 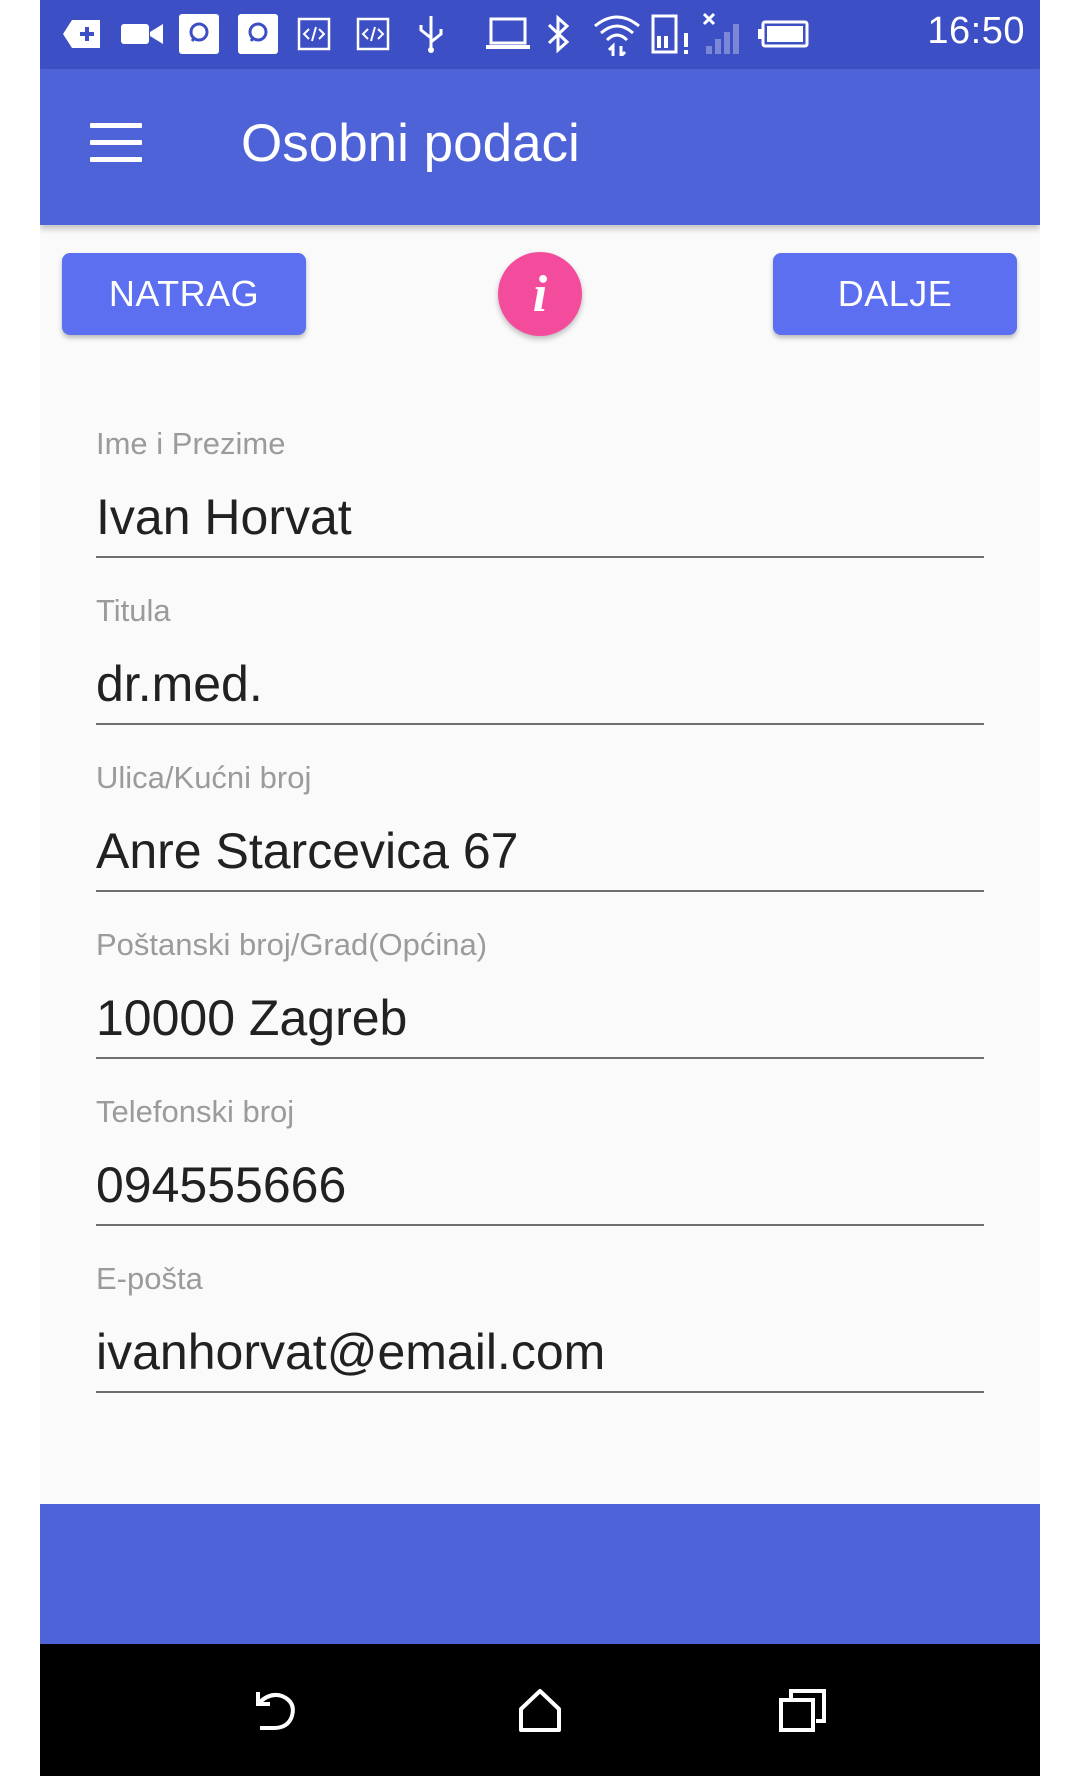 What do you see at coordinates (195, 1111) in the screenshot?
I see `field-label: Telefonski broj` at bounding box center [195, 1111].